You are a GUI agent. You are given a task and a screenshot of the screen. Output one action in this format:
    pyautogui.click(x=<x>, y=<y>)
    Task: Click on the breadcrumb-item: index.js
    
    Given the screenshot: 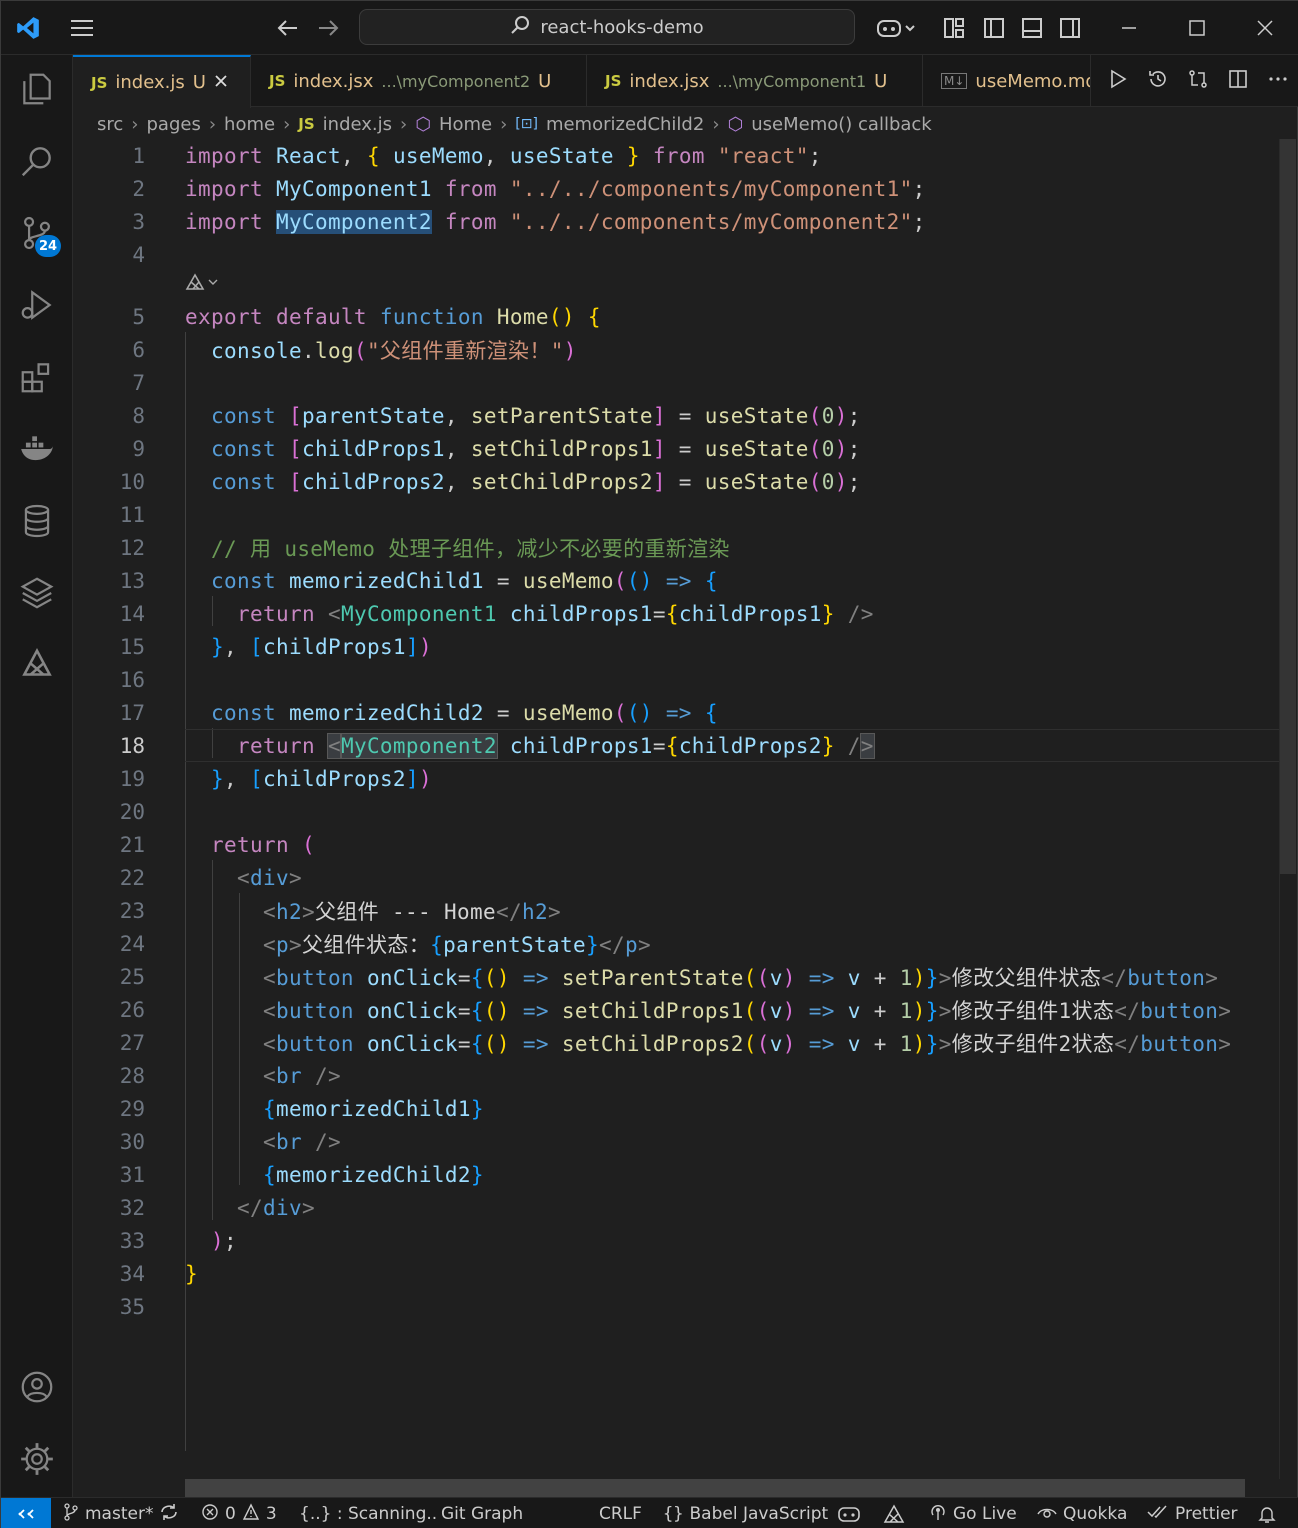 What is the action you would take?
    pyautogui.click(x=357, y=124)
    